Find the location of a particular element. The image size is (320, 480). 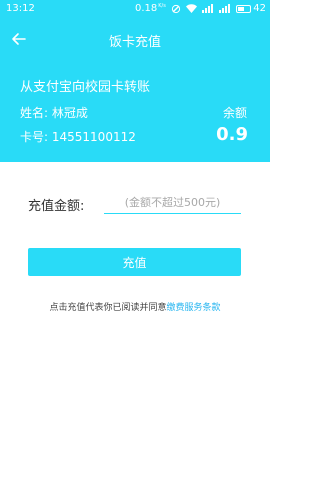

agreement-notice: 点击充值代表你已阅读并同意缴费服务条款 is located at coordinates (135, 306).